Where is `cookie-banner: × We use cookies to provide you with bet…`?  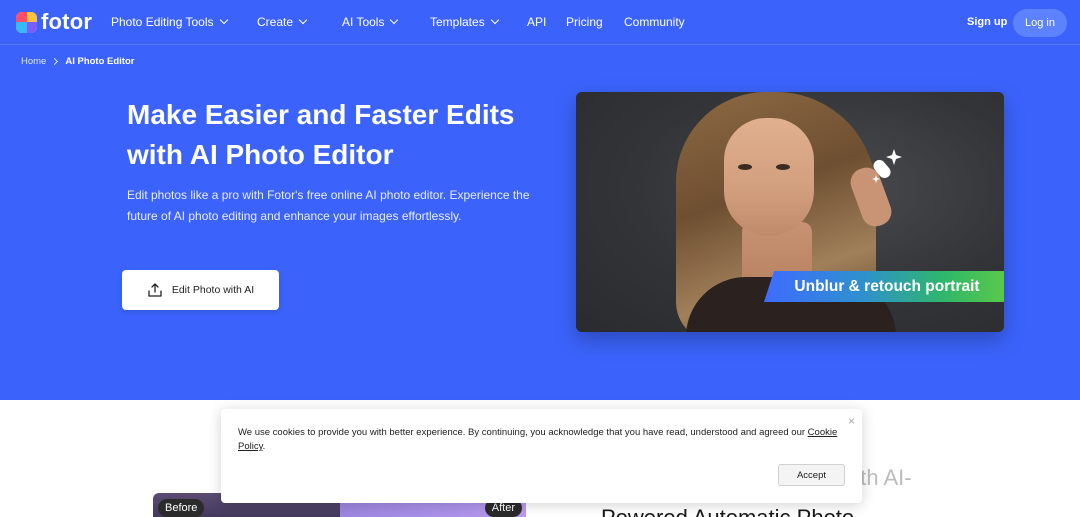
cookie-banner: × We use cookies to provide you with bet… is located at coordinates (541, 456).